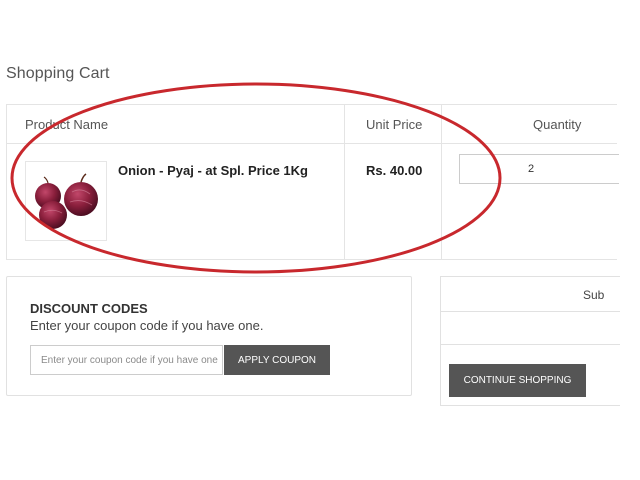  I want to click on cart-table-header: Product Name Unit Price Quantity, so click(312, 124).